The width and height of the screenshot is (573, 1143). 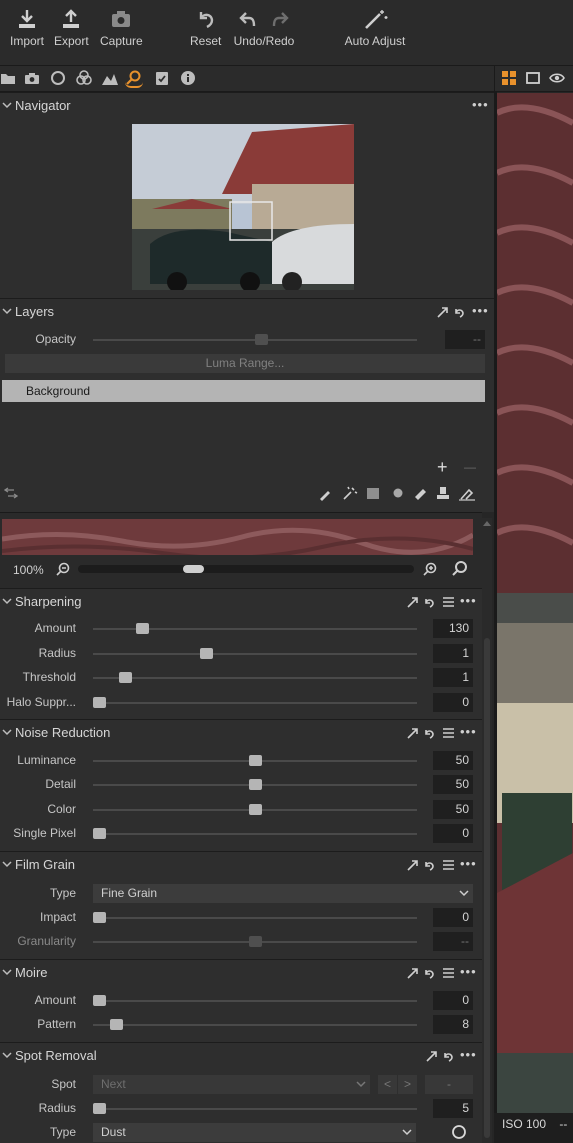 I want to click on scroll-up-icon, so click(x=487, y=523).